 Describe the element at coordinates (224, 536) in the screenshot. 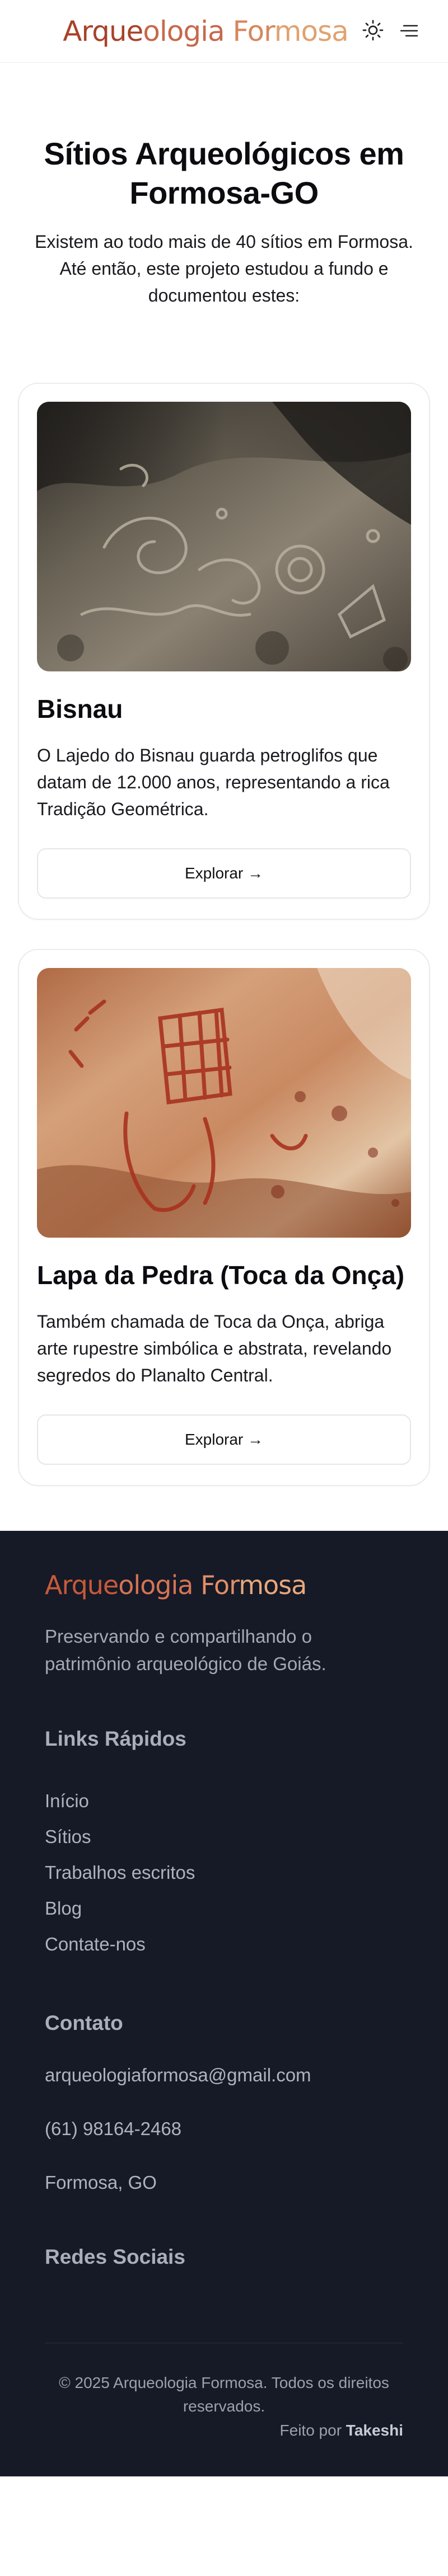

I see `site-image-petroglyphs` at that location.